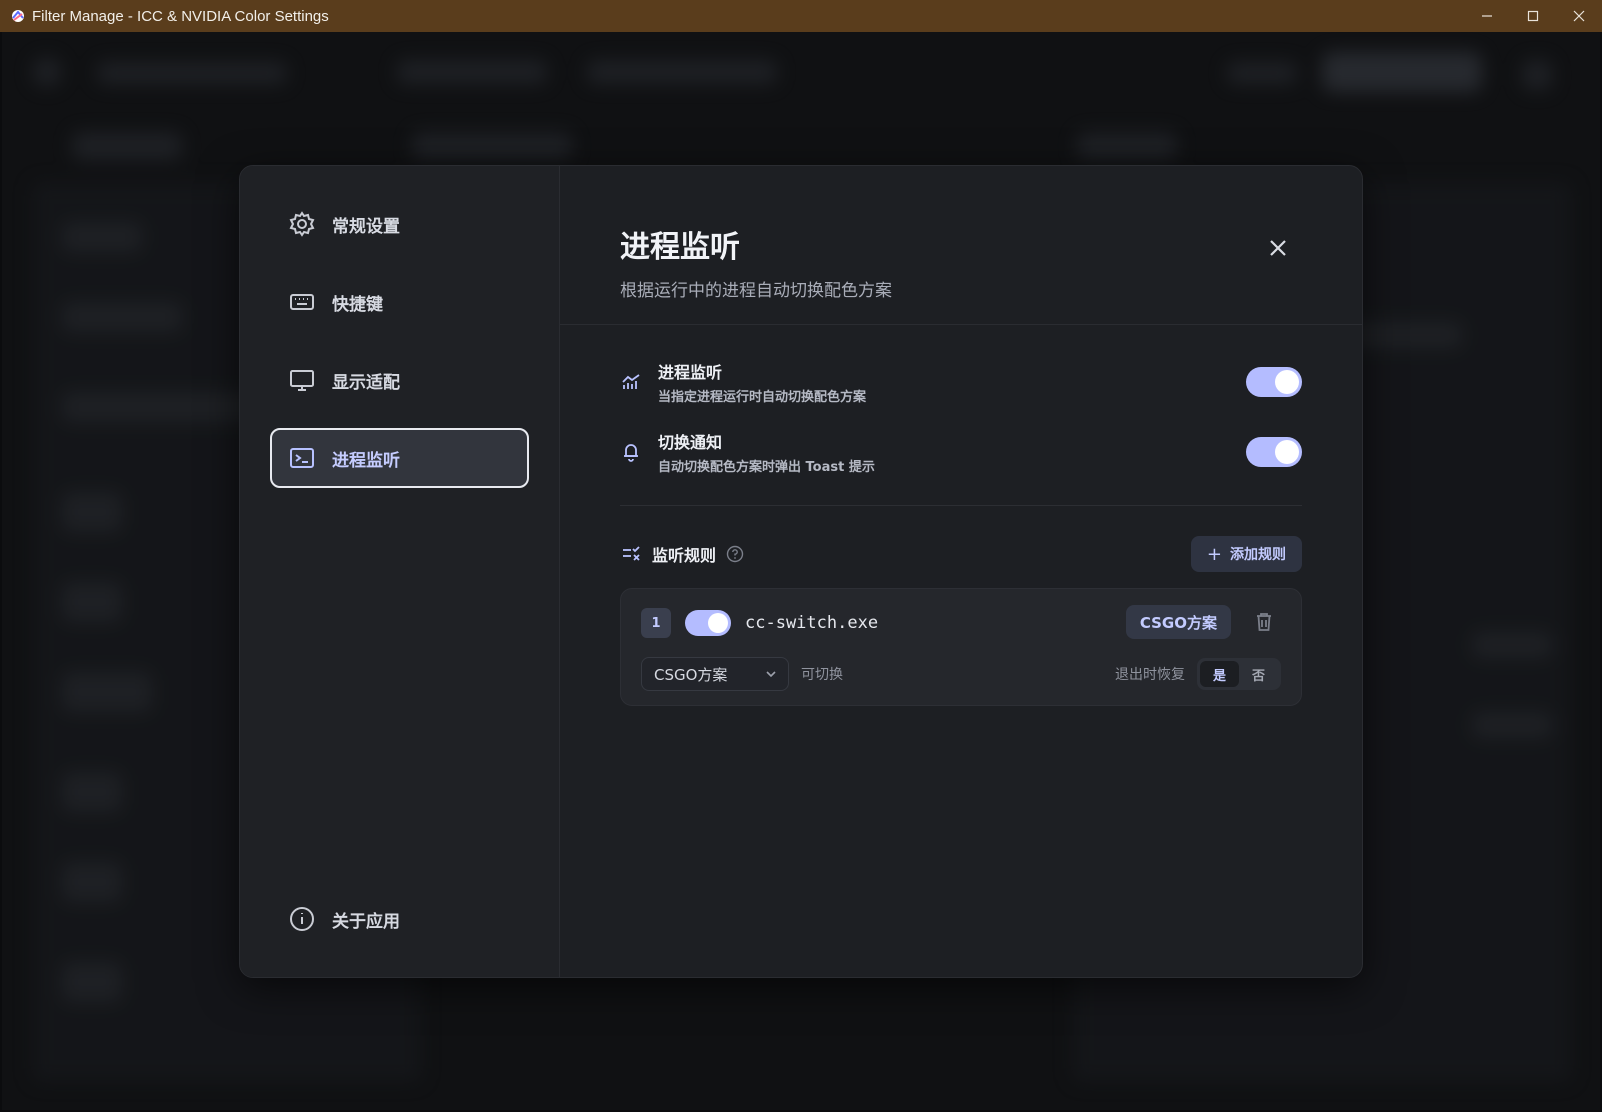 The image size is (1602, 1112). What do you see at coordinates (1178, 622) in the screenshot?
I see `rule-scheme-badge: CSGO方案` at bounding box center [1178, 622].